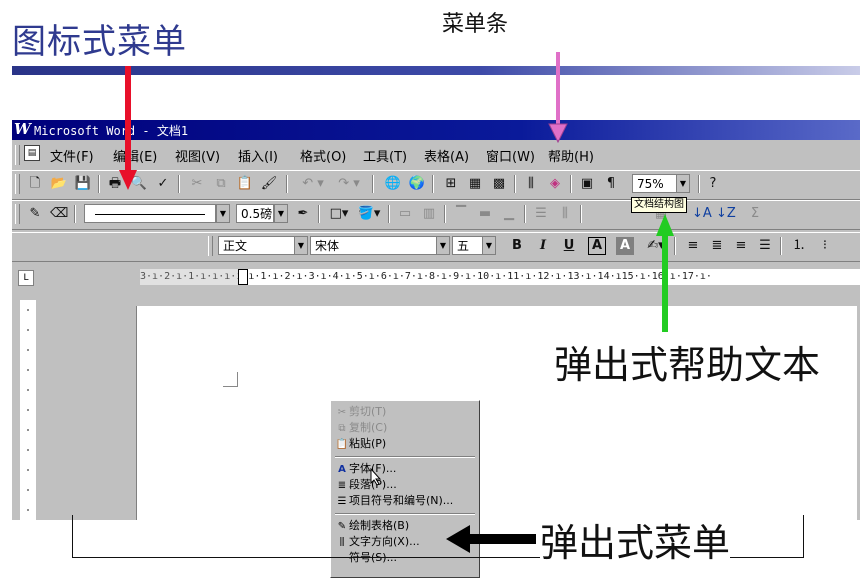  Describe the element at coordinates (825, 246) in the screenshot. I see `bullets-icon: ⁝` at that location.